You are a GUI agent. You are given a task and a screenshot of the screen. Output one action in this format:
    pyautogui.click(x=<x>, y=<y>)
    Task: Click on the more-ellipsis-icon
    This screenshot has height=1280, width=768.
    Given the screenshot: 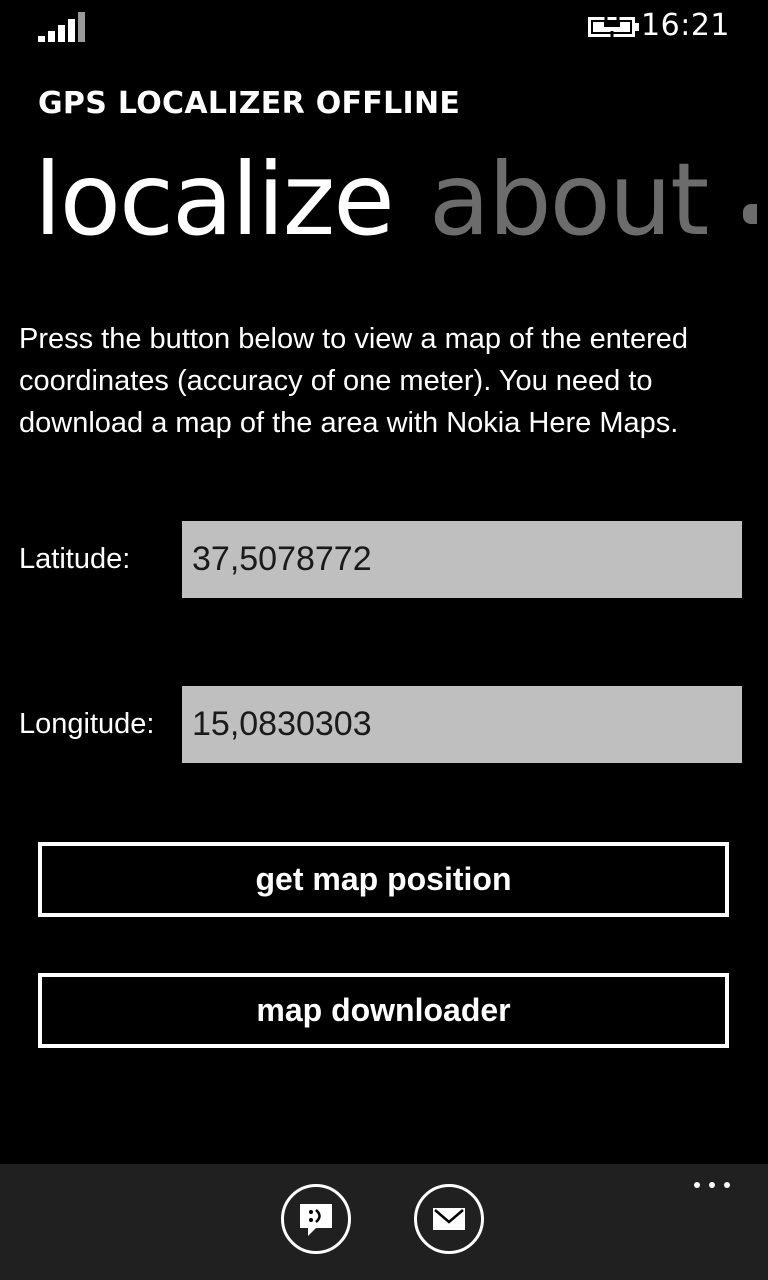 What is the action you would take?
    pyautogui.click(x=712, y=1185)
    